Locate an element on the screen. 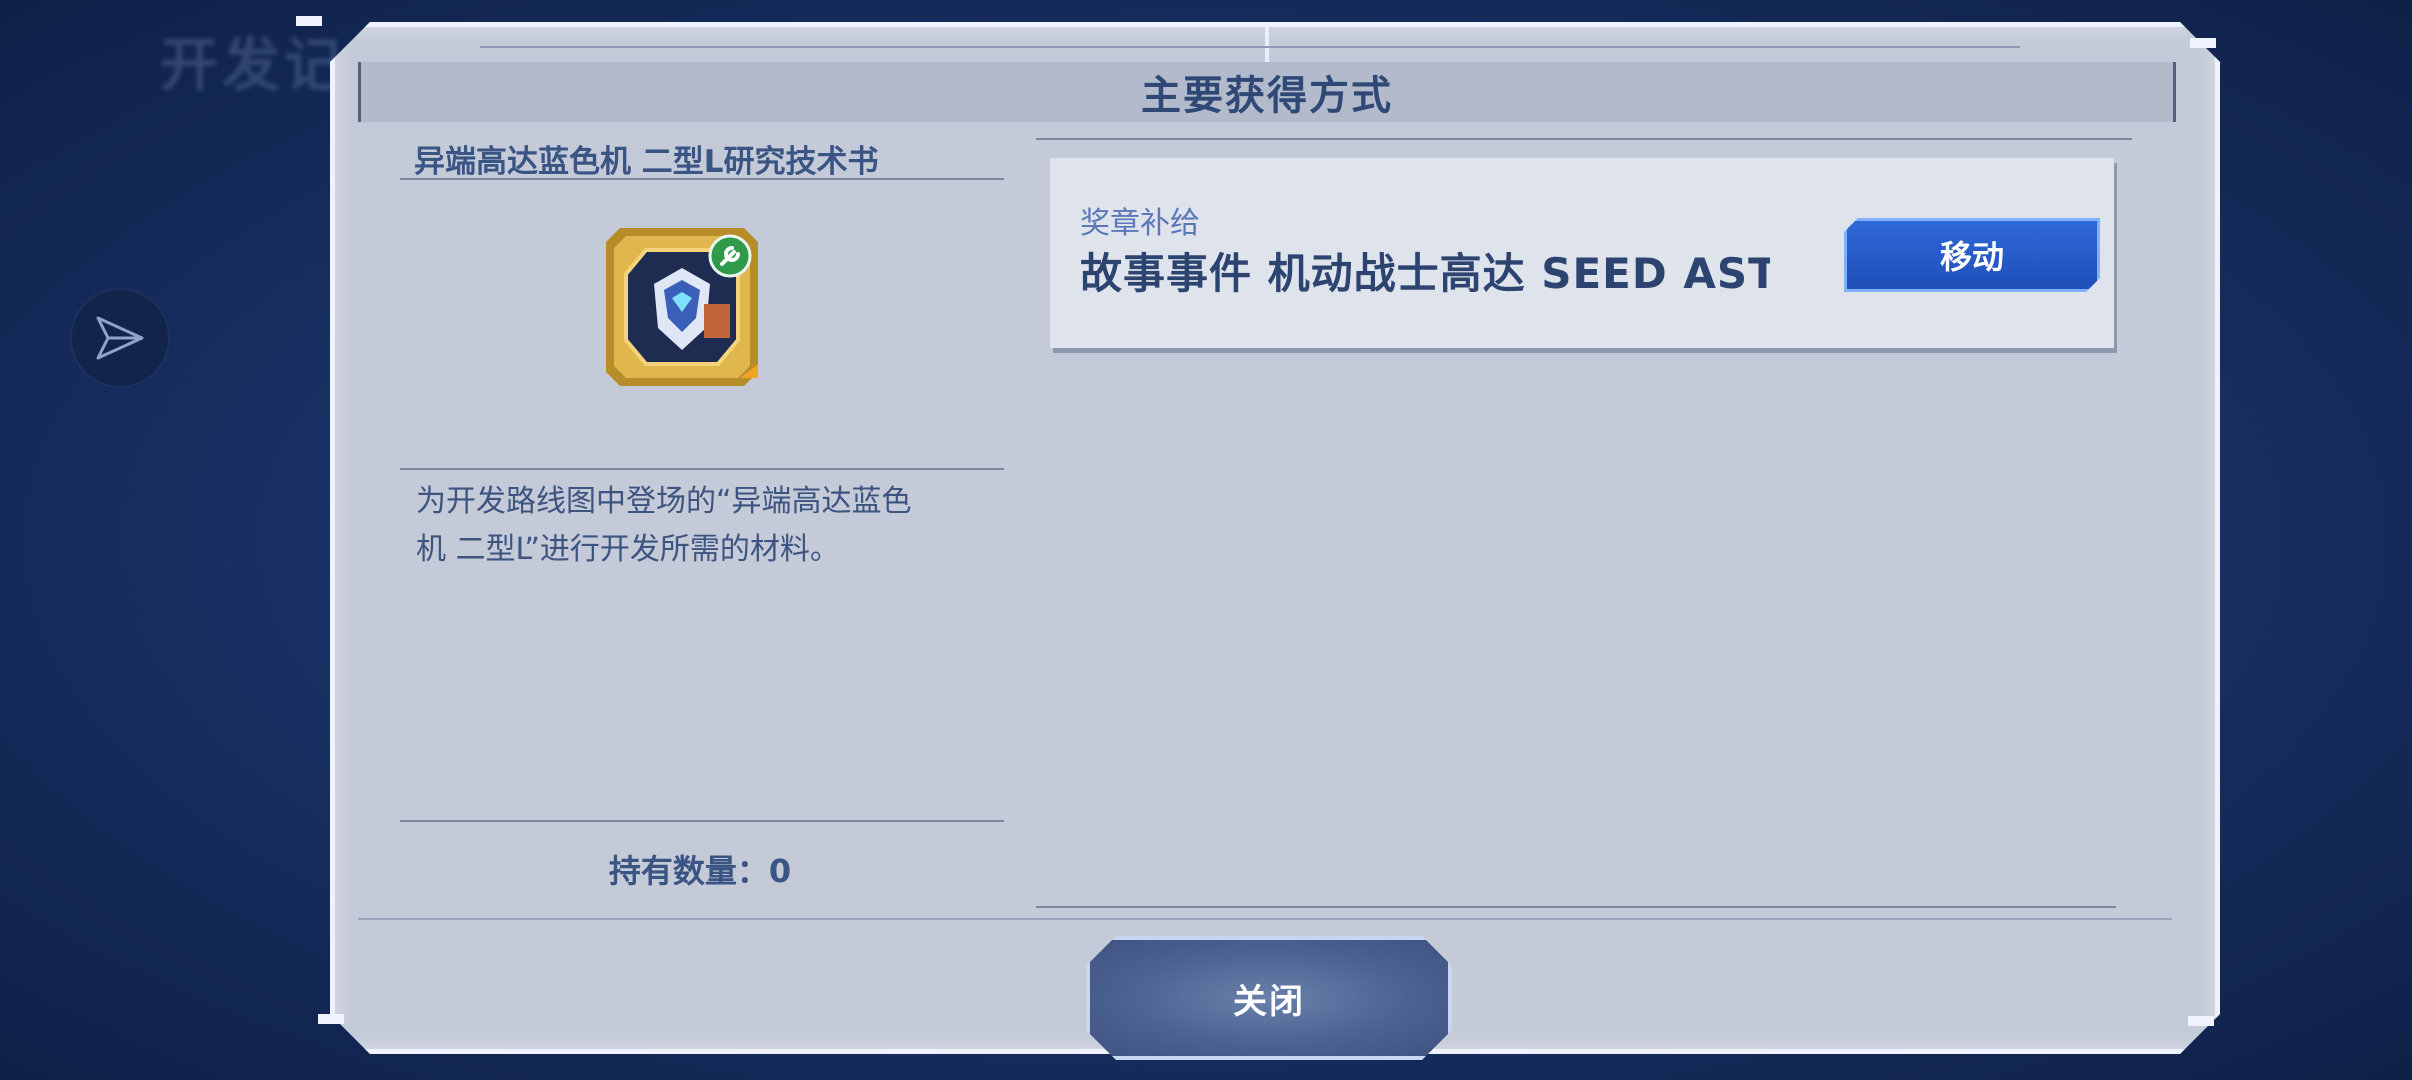  share-button is located at coordinates (120, 338).